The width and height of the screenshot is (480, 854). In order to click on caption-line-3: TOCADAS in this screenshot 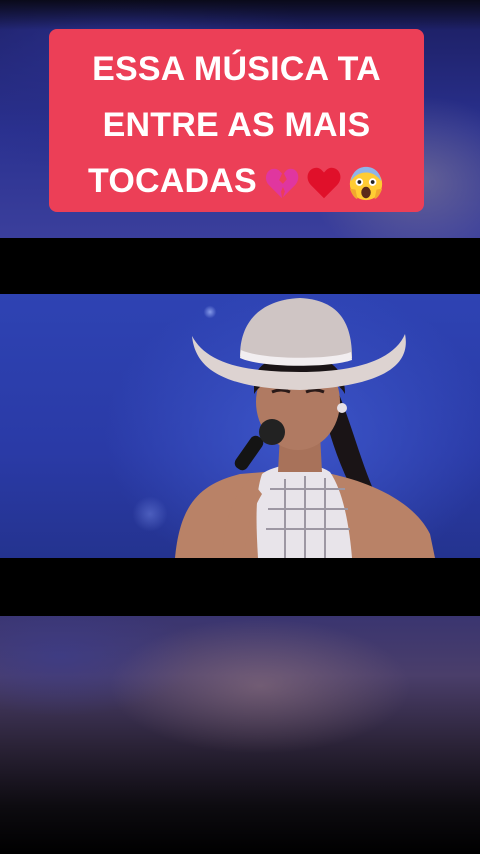, I will do `click(236, 181)`.